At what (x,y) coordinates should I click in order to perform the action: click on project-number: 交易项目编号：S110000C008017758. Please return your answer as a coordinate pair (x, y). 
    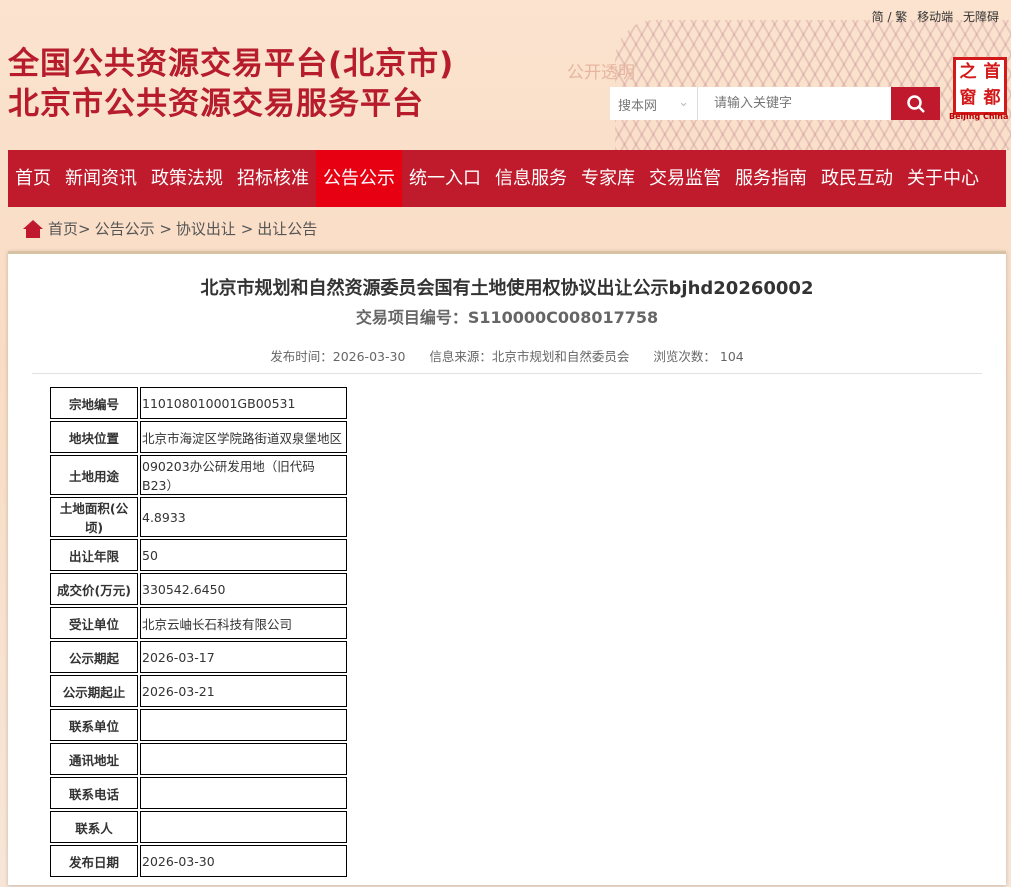
    Looking at the image, I should click on (507, 317).